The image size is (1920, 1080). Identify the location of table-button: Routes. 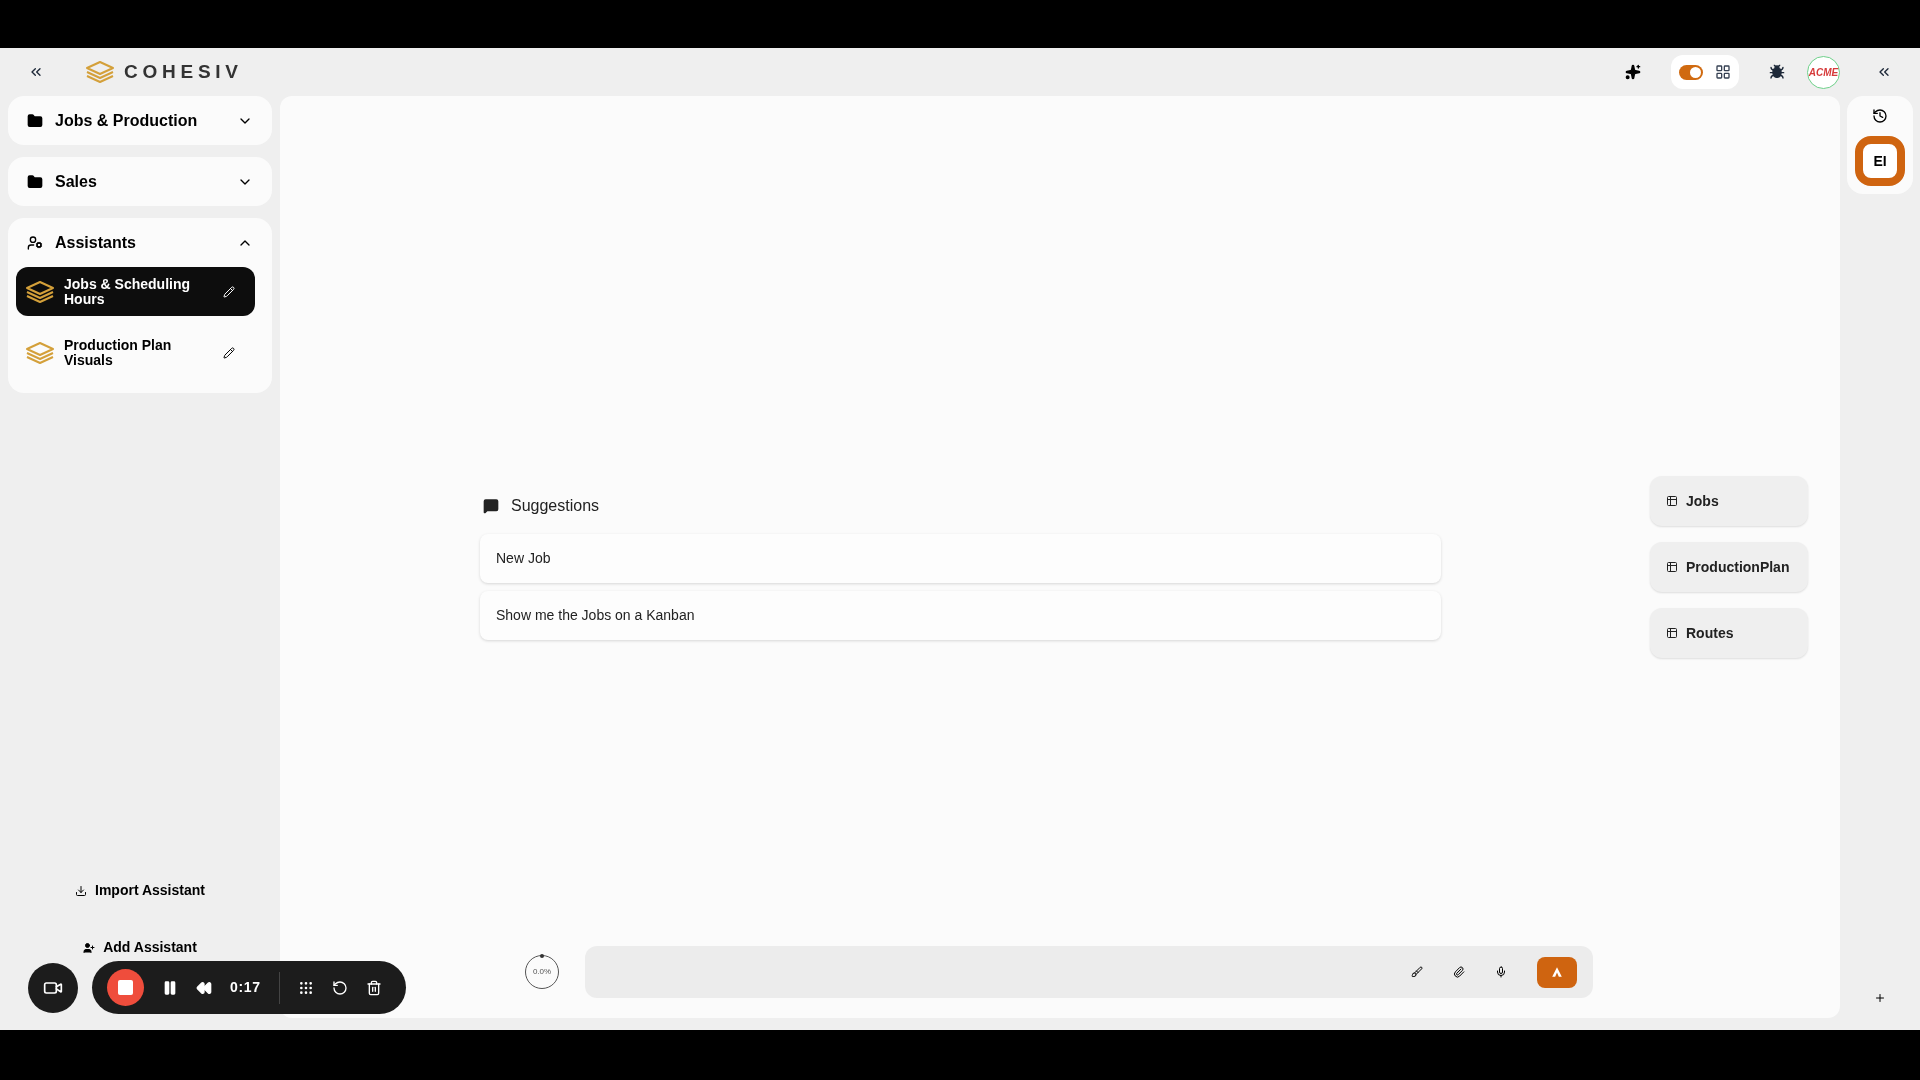
(1729, 633).